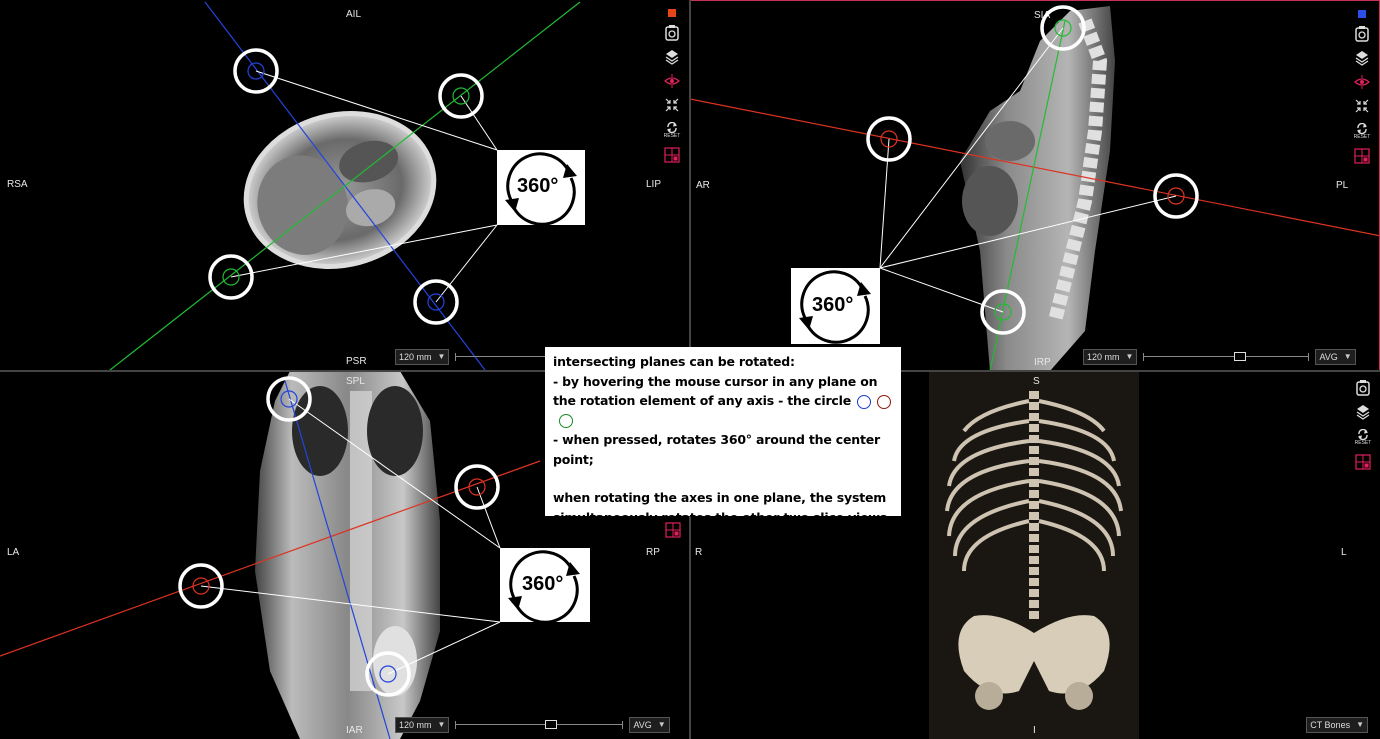 The width and height of the screenshot is (1380, 739). I want to click on orientation-bottom: IAR, so click(354, 730).